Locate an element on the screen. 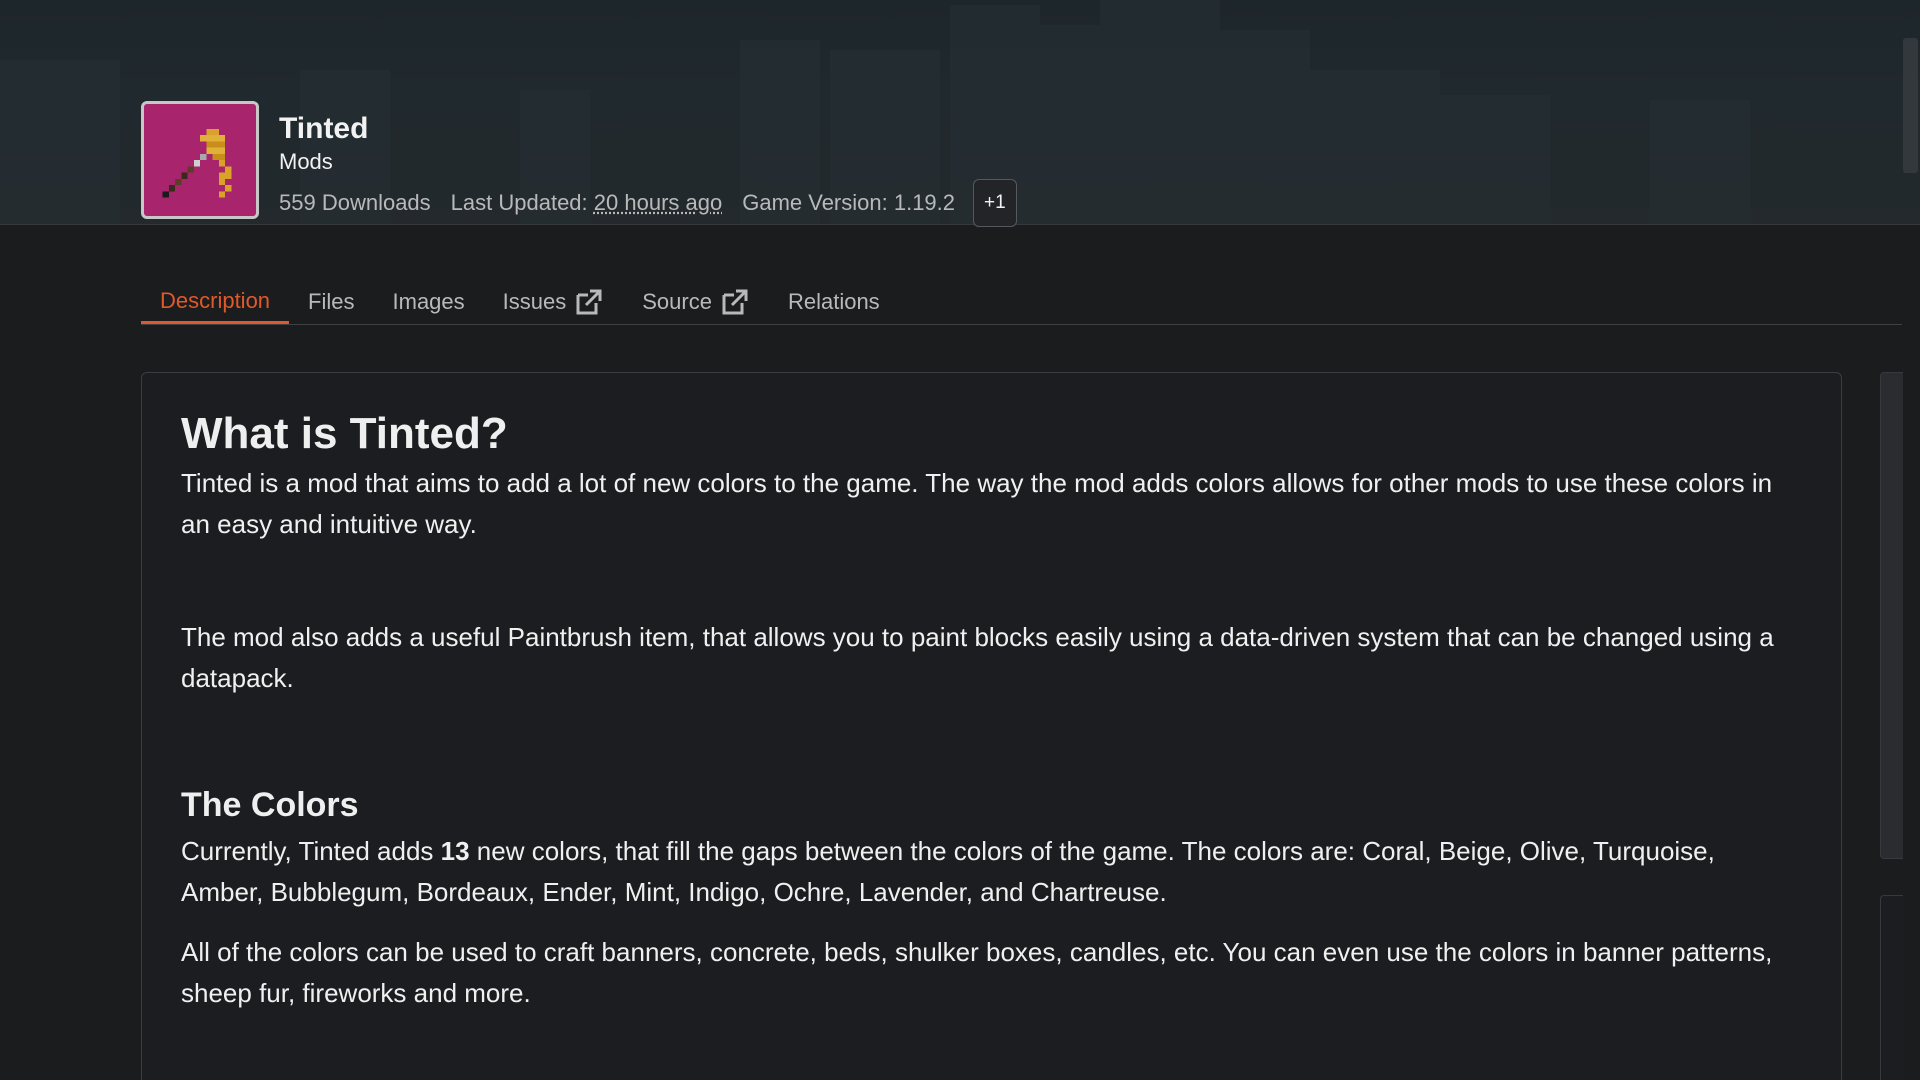 Image resolution: width=1920 pixels, height=1080 pixels. tab-files-label: Files is located at coordinates (331, 301).